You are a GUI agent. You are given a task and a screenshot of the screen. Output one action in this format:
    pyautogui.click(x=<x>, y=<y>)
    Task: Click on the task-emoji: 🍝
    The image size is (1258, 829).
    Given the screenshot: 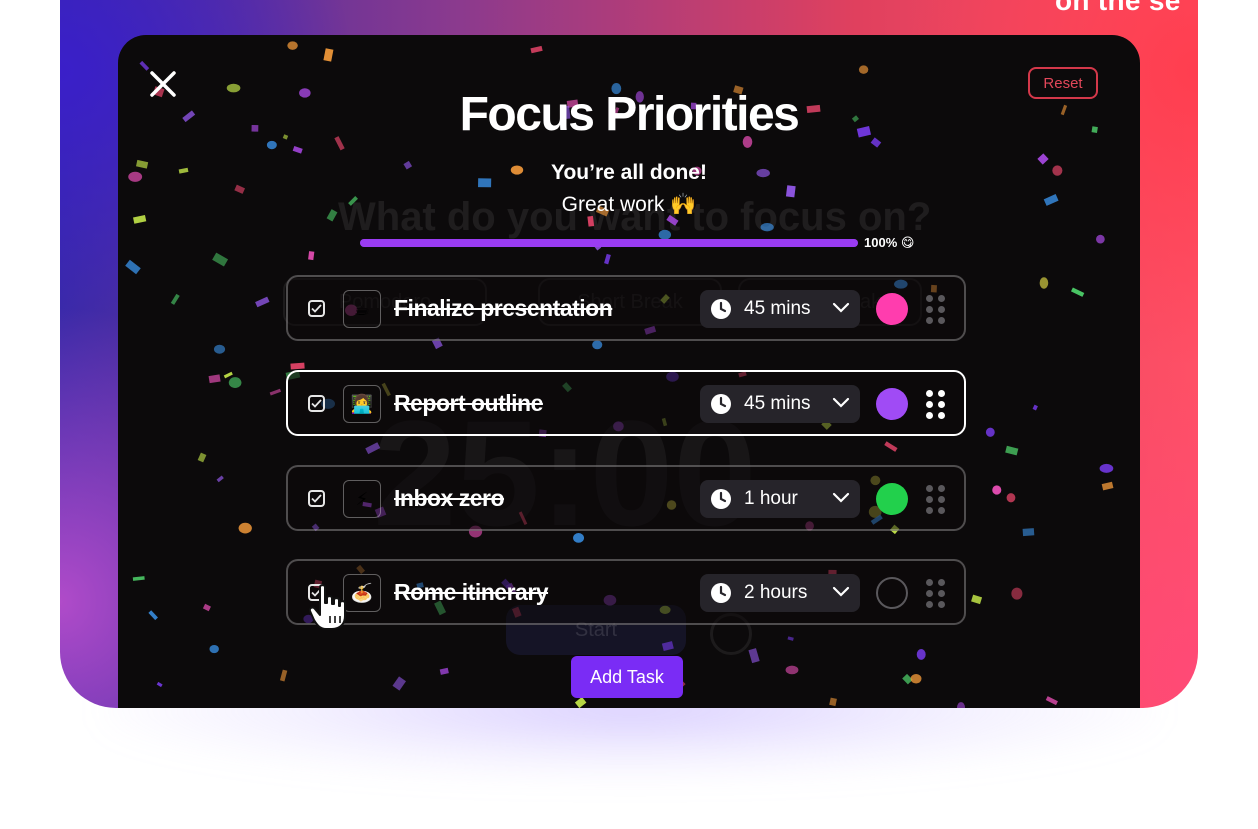 What is the action you would take?
    pyautogui.click(x=362, y=592)
    